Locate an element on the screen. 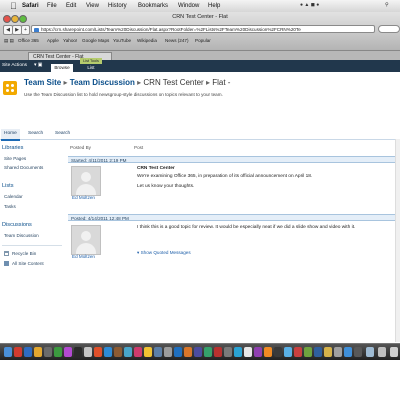 This screenshot has width=400, height=400. nav-home: Home is located at coordinates (10, 135).